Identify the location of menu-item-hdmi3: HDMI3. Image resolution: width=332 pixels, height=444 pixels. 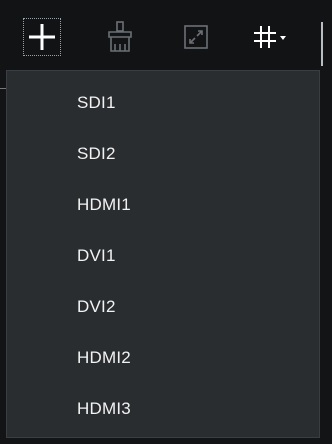
(163, 408).